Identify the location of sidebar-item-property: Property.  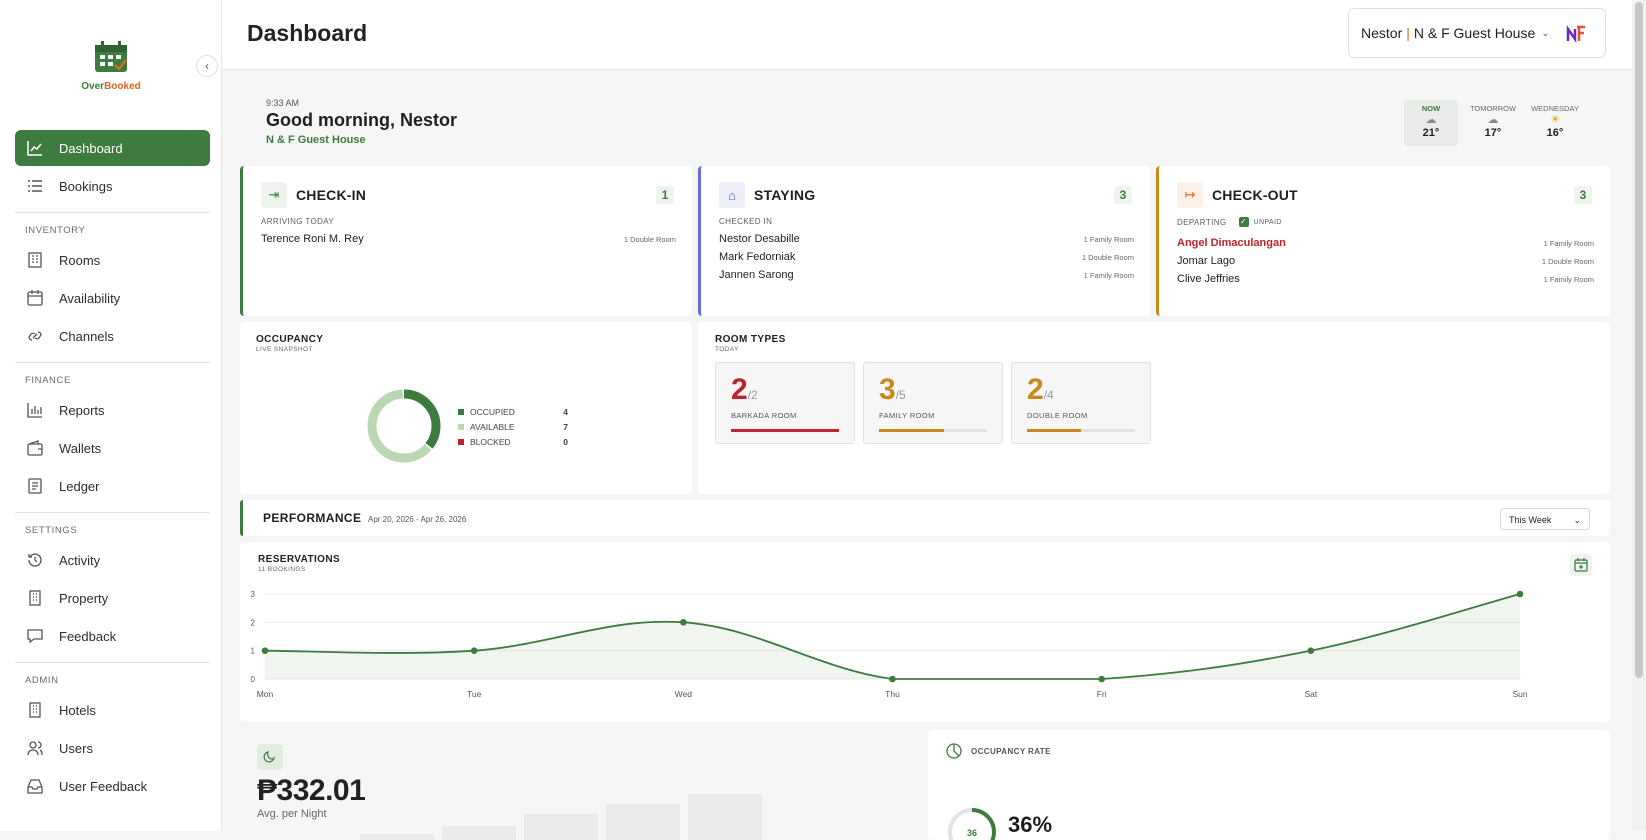
(112, 598).